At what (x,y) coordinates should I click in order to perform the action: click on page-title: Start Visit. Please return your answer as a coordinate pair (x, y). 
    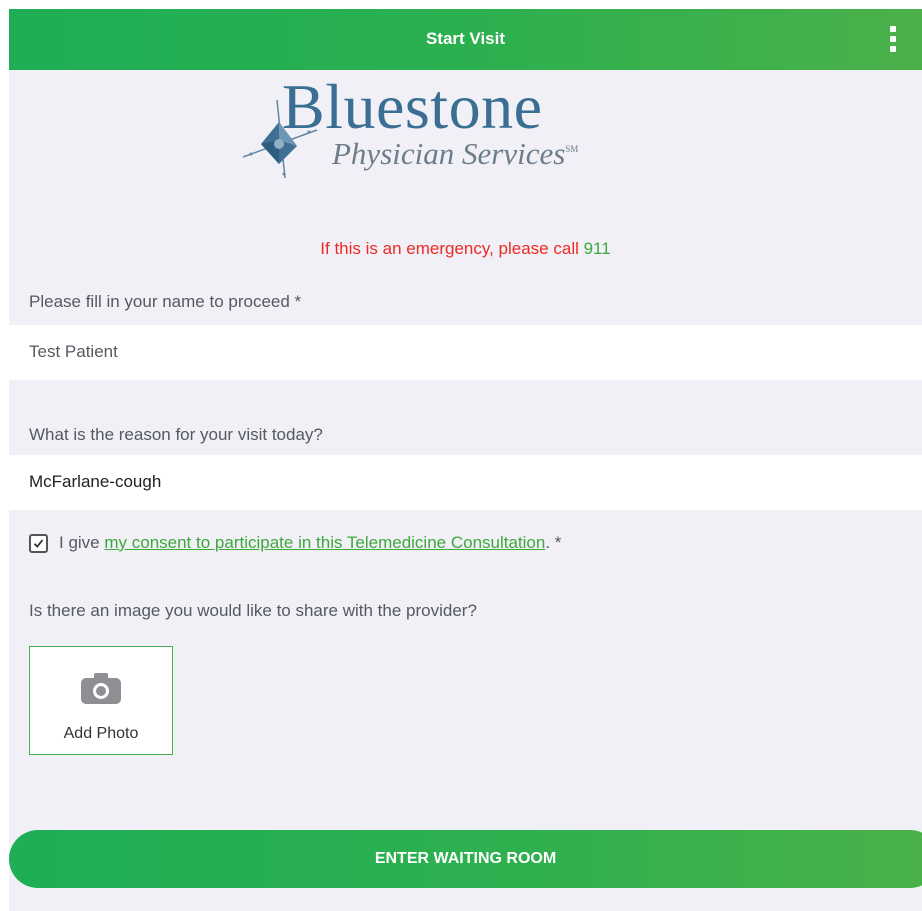
    Looking at the image, I should click on (465, 38).